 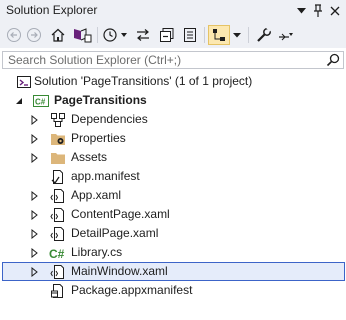 What do you see at coordinates (82, 35) in the screenshot?
I see `switch-views-icon` at bounding box center [82, 35].